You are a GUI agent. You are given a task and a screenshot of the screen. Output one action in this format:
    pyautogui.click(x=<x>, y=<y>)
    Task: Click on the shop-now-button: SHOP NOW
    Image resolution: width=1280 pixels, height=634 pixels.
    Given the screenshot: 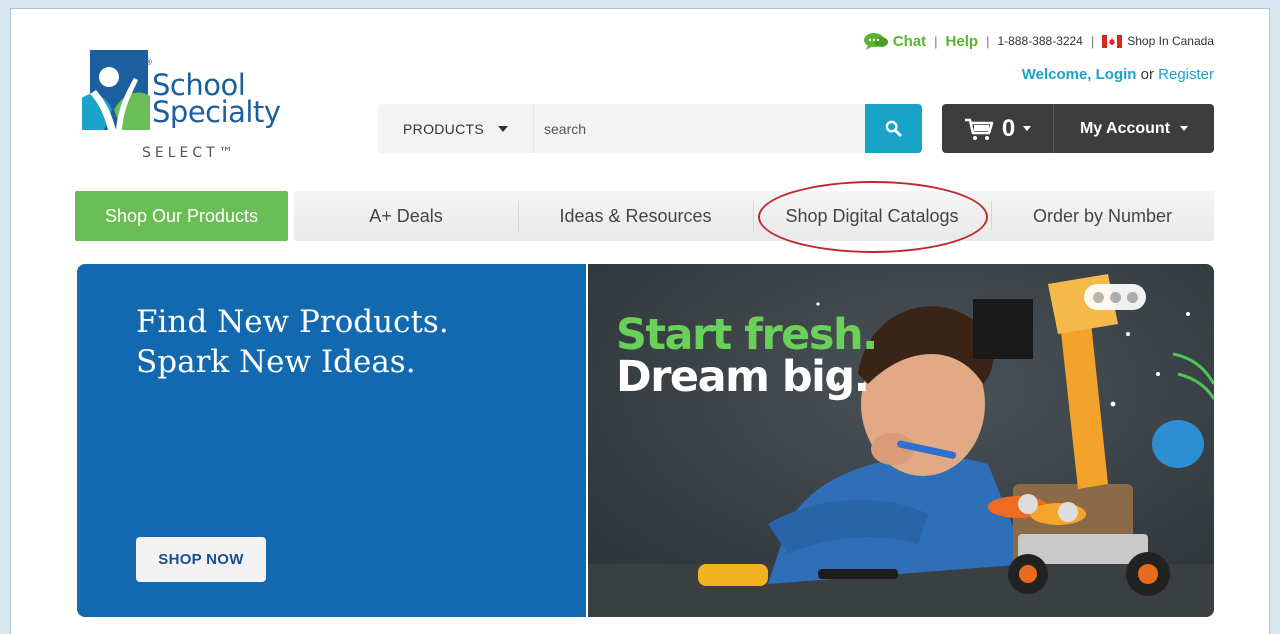 What is the action you would take?
    pyautogui.click(x=201, y=559)
    